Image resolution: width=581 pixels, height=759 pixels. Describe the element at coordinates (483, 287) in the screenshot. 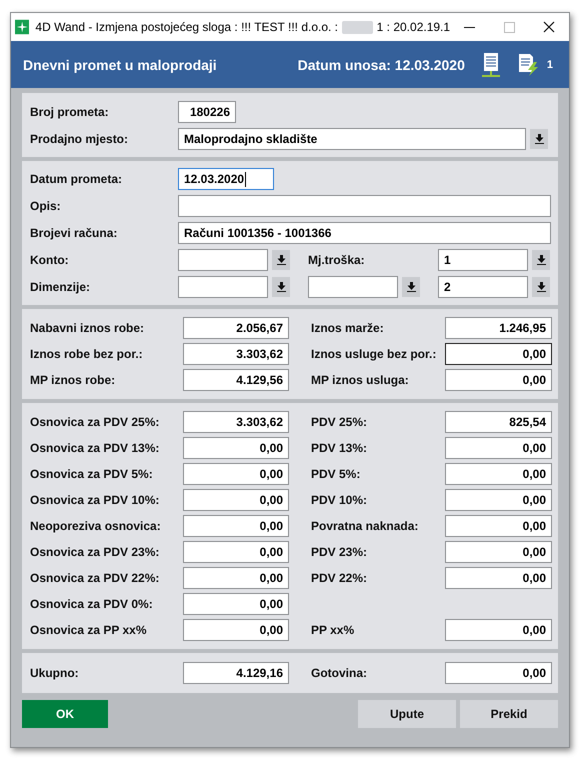

I see `input-field: 2` at that location.